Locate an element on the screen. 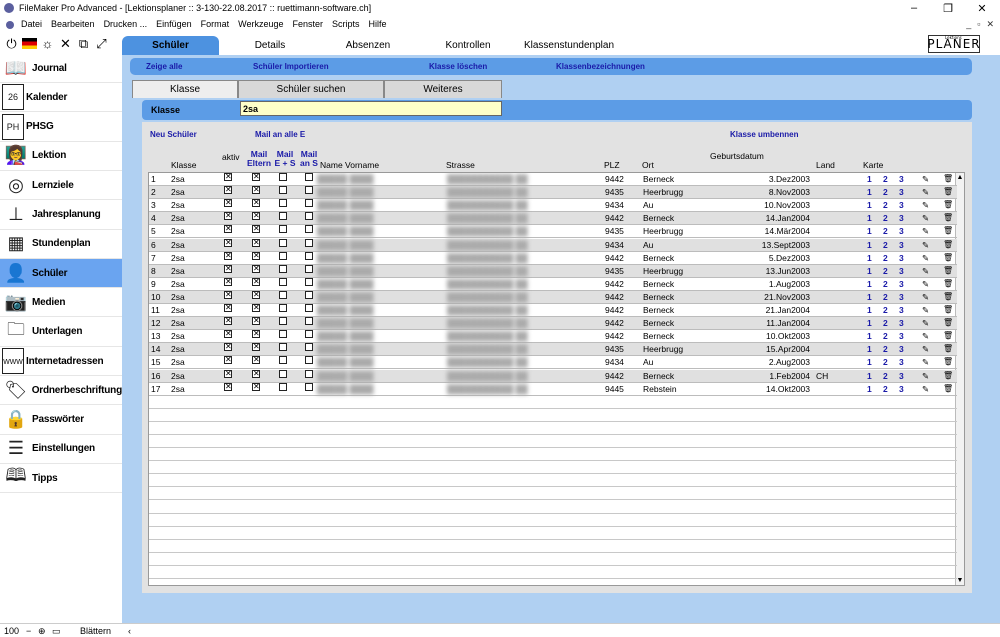 Image resolution: width=1000 pixels, height=637 pixels. tab-kontrollen: Kontrollen is located at coordinates (468, 45).